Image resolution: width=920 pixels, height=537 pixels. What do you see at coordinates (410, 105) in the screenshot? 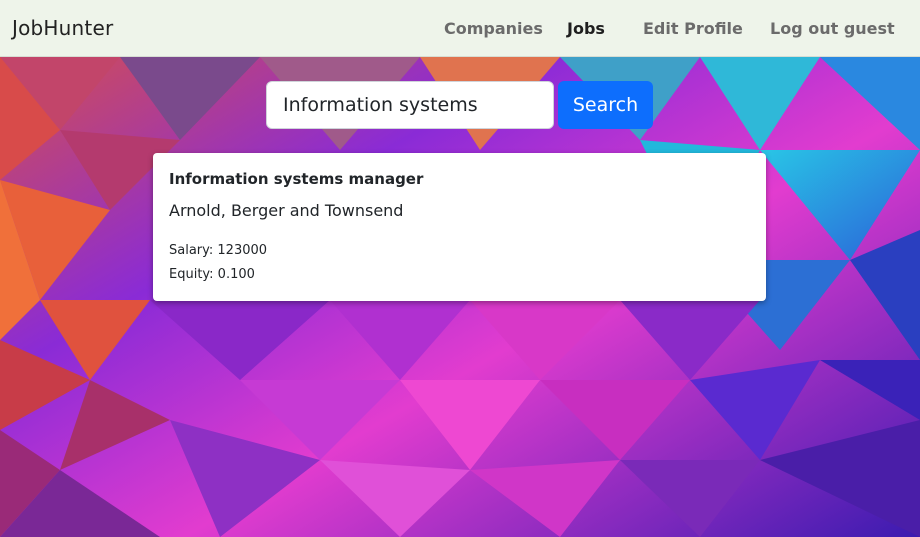
I see `search-input` at bounding box center [410, 105].